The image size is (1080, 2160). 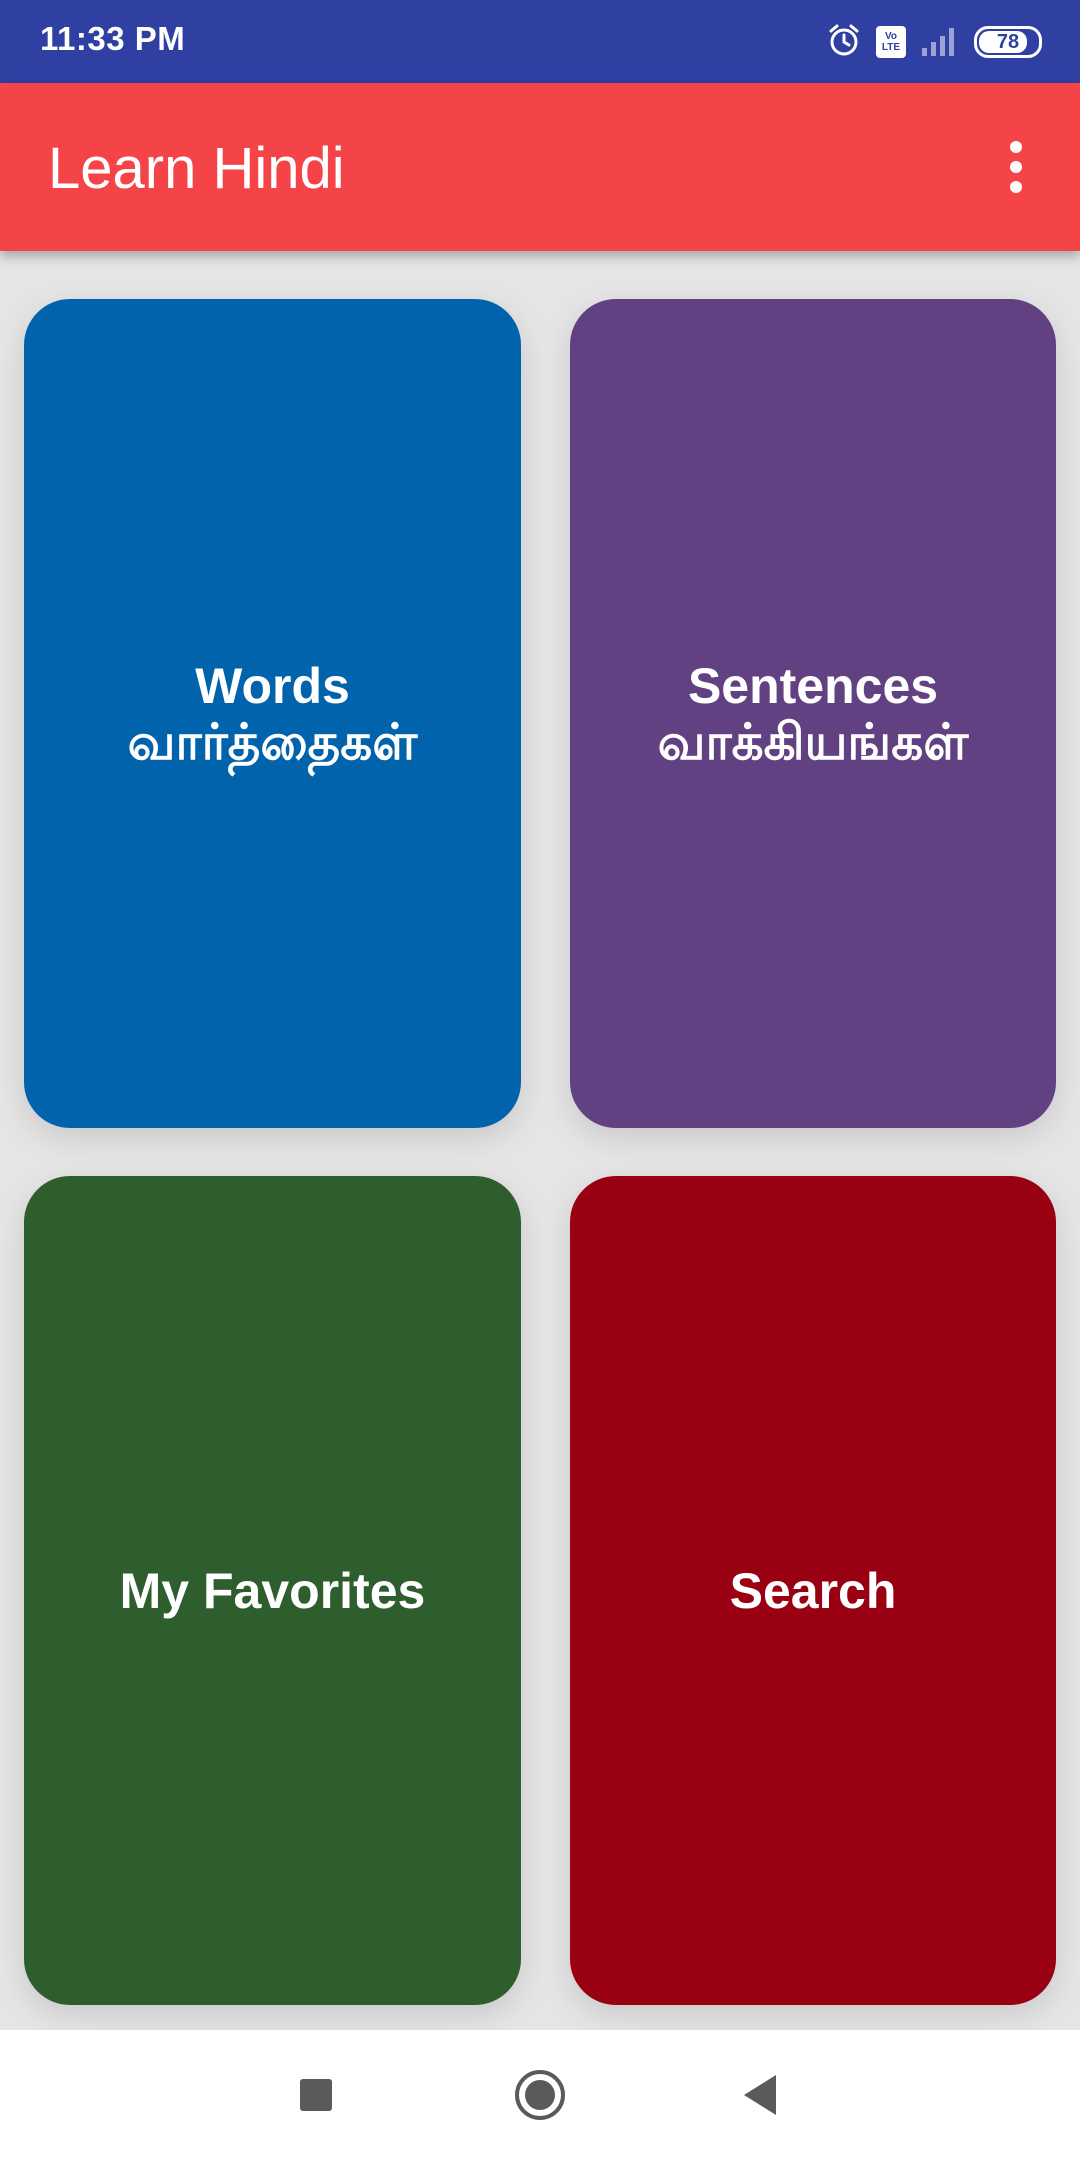 I want to click on alarm-icon, so click(x=844, y=42).